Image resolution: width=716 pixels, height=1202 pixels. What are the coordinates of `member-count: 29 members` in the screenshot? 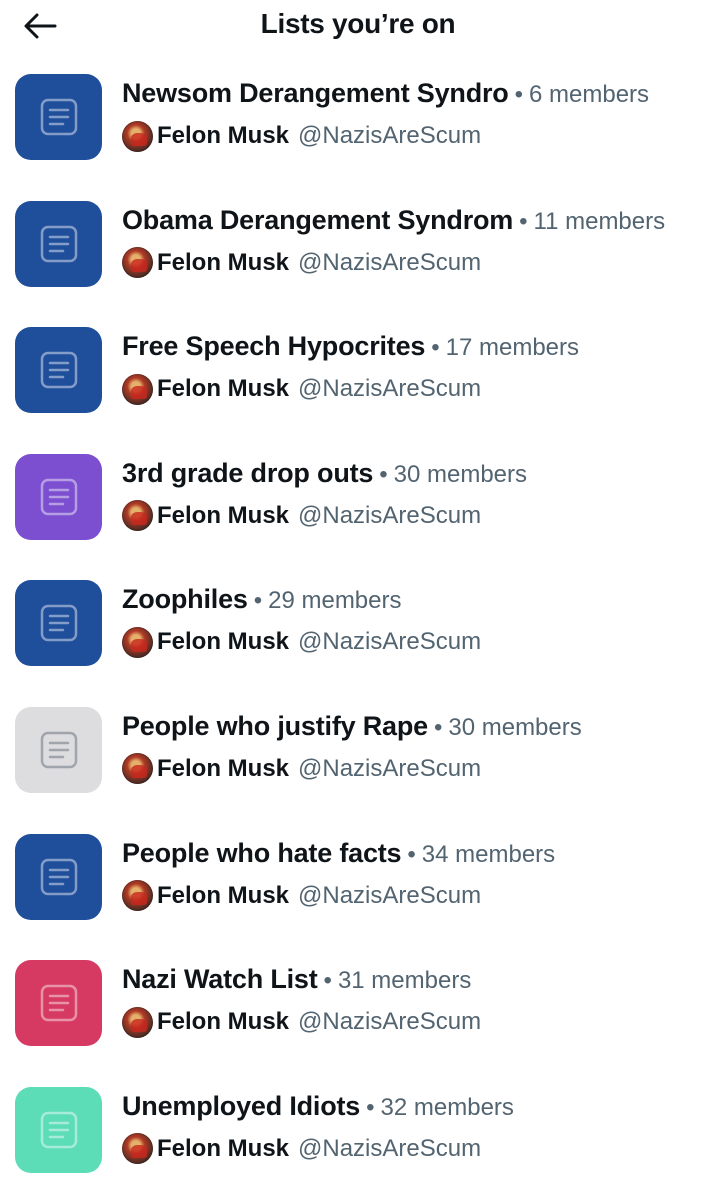 It's located at (335, 601).